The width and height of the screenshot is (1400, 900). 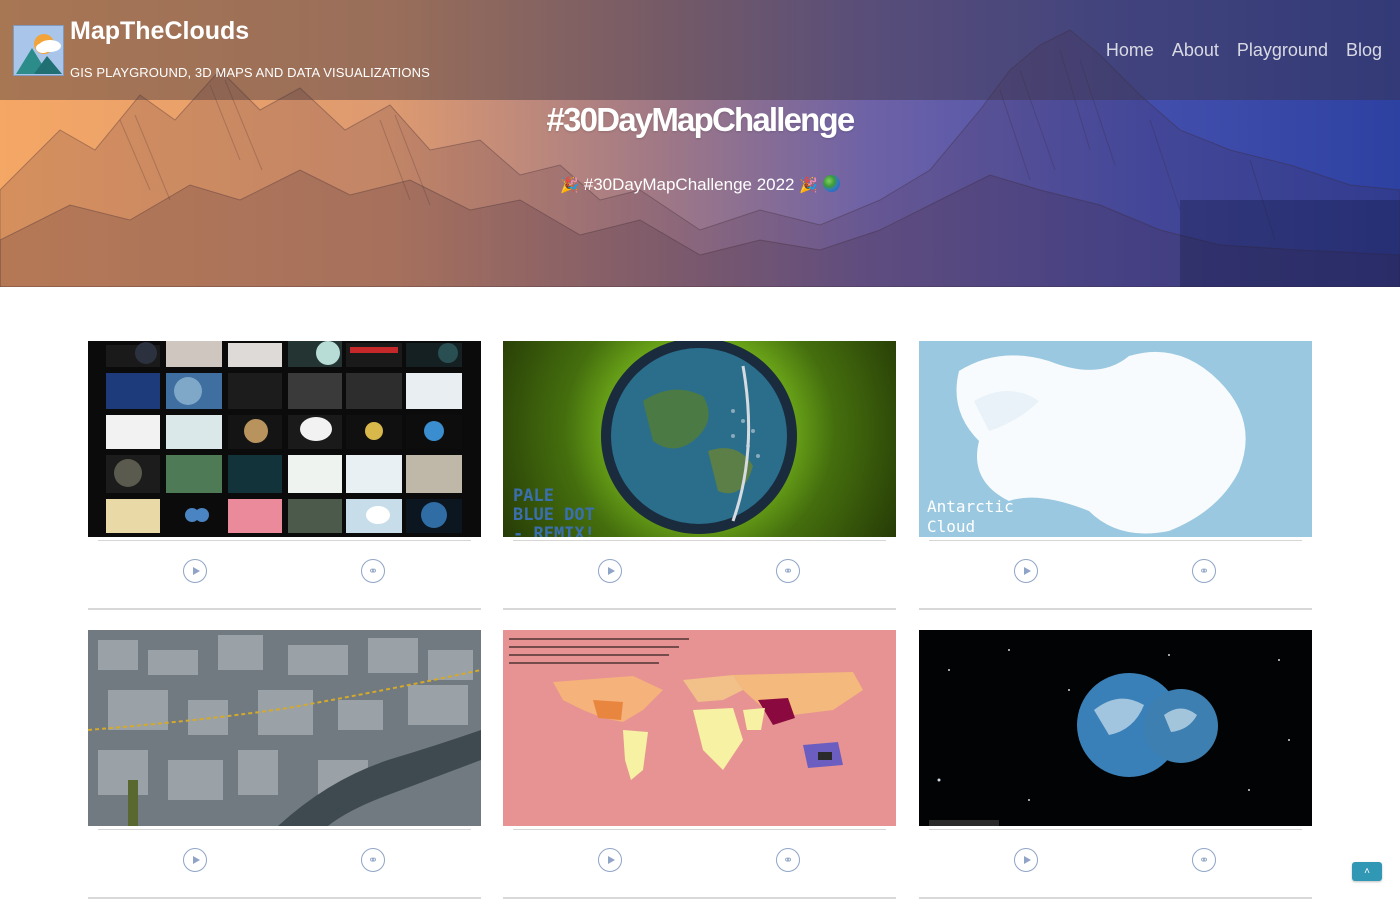 What do you see at coordinates (686, 709) in the screenshot?
I see `energy-world-map-image` at bounding box center [686, 709].